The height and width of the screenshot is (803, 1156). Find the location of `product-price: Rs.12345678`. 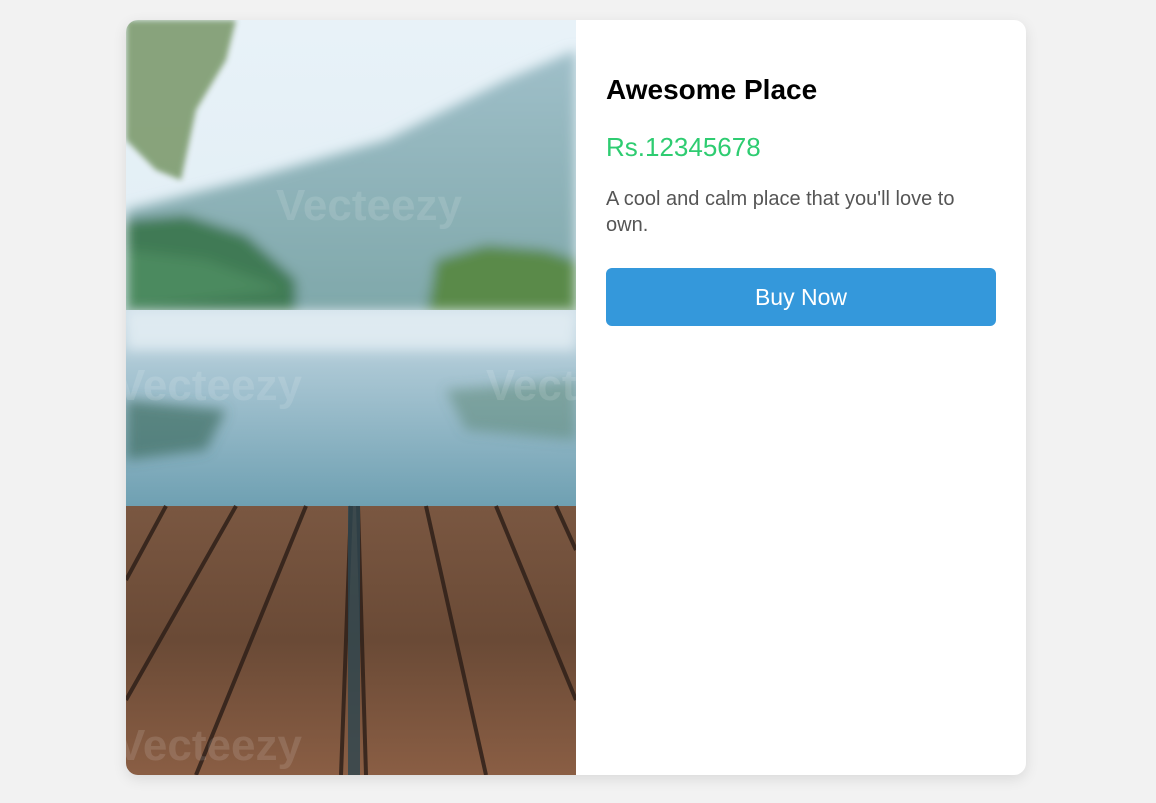

product-price: Rs.12345678 is located at coordinates (683, 147).